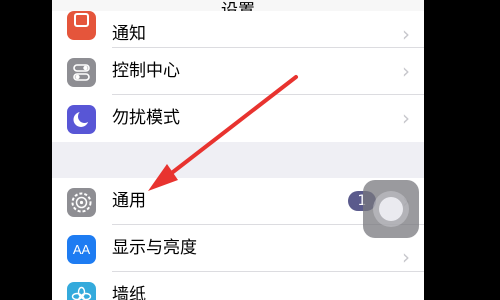  What do you see at coordinates (81, 119) in the screenshot?
I see `moon-icon` at bounding box center [81, 119].